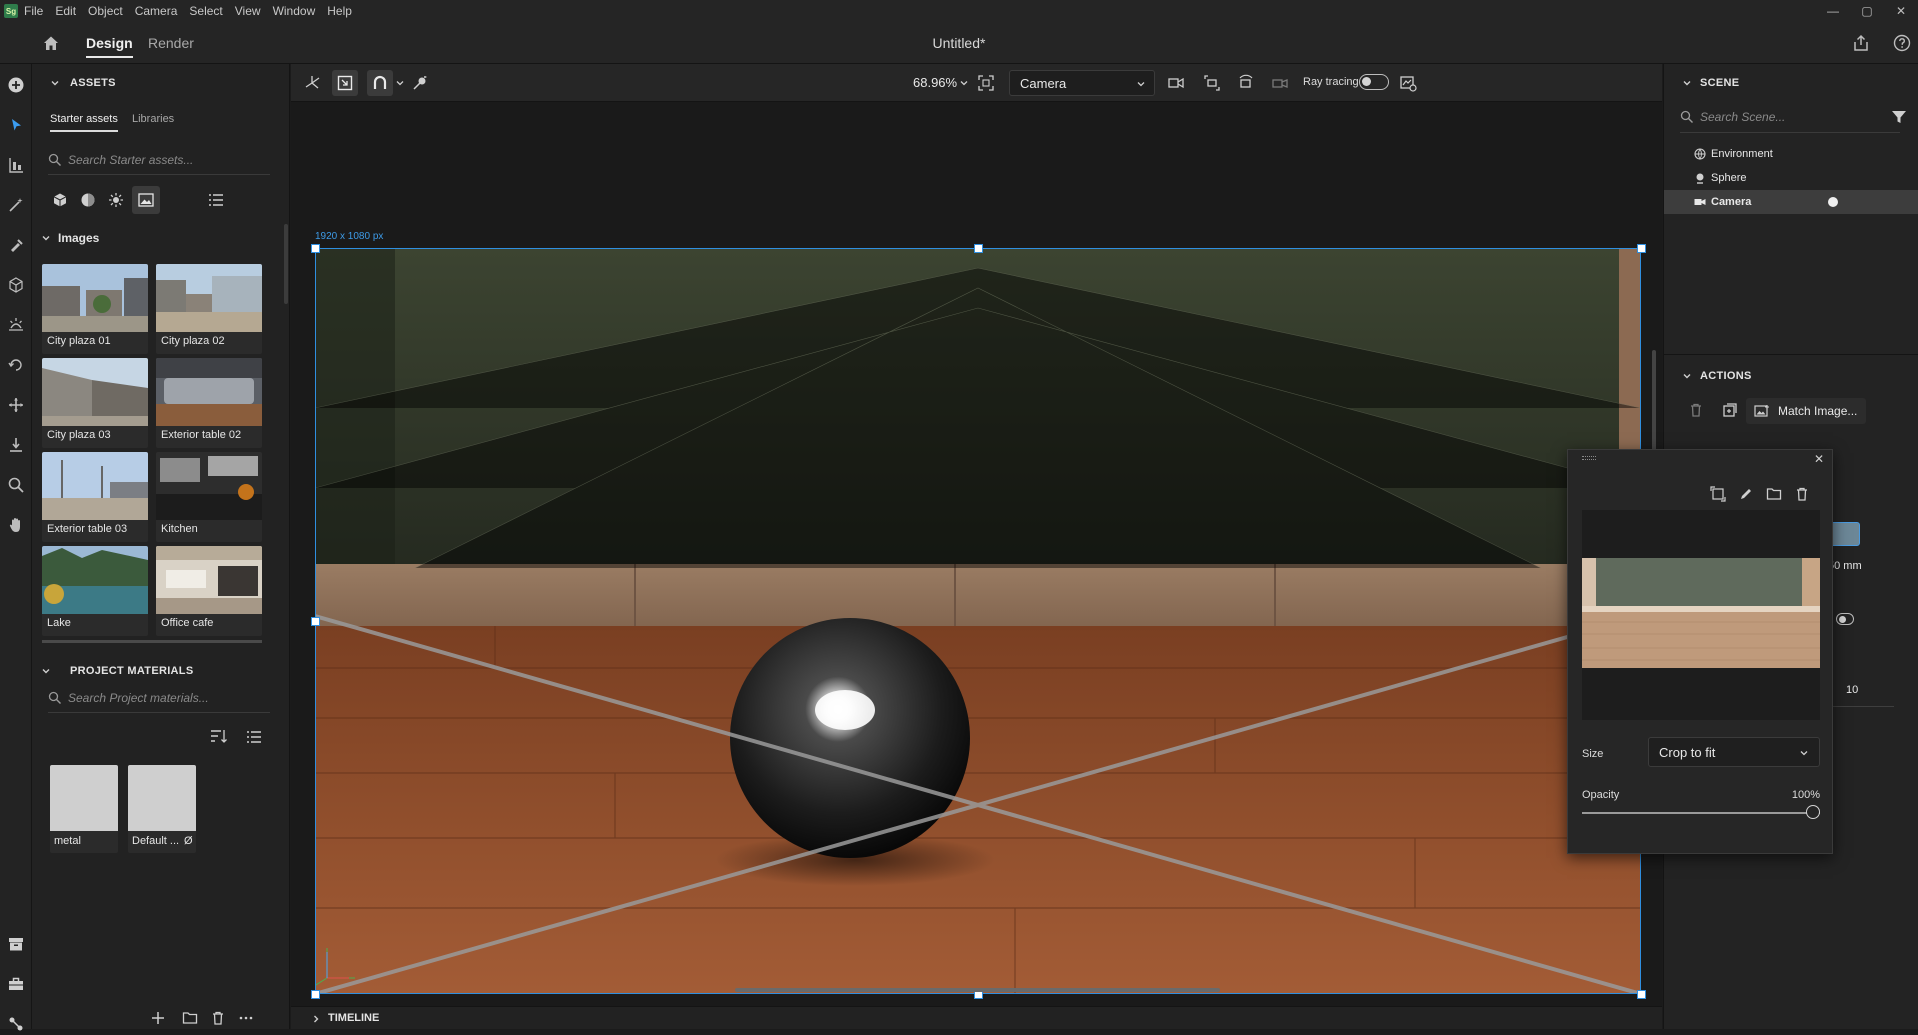 Image resolution: width=1918 pixels, height=1035 pixels. I want to click on menu-object: Object, so click(105, 11).